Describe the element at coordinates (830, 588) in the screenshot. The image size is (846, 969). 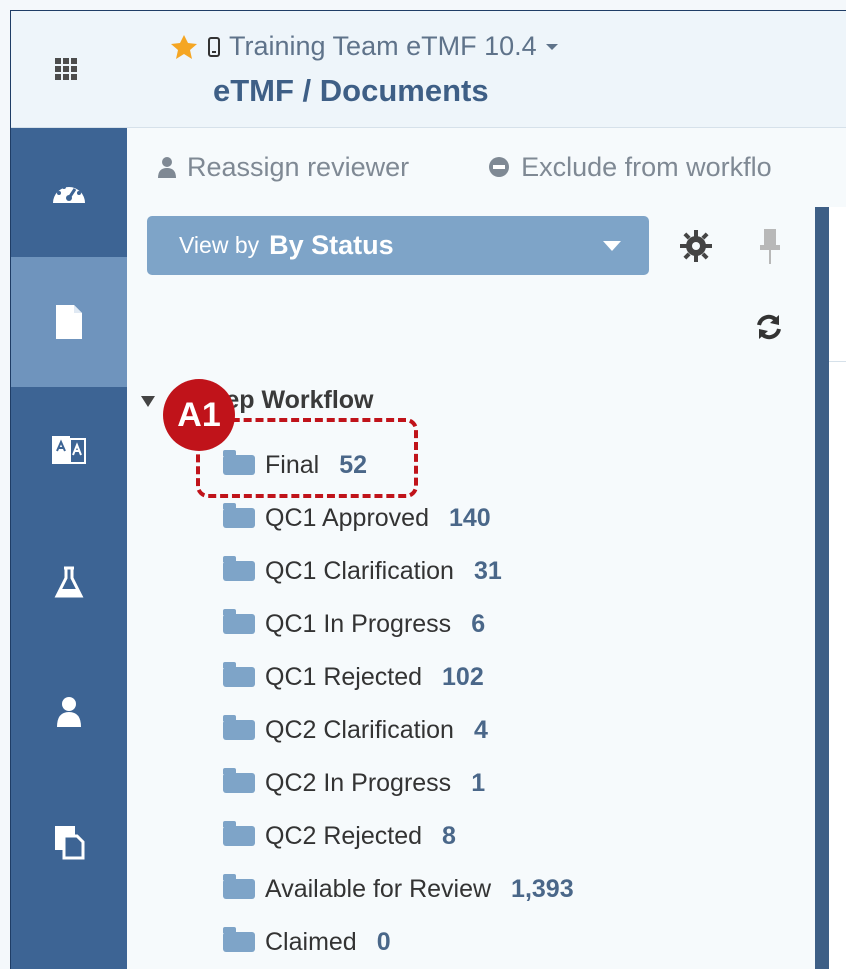
I see `document-panel` at that location.